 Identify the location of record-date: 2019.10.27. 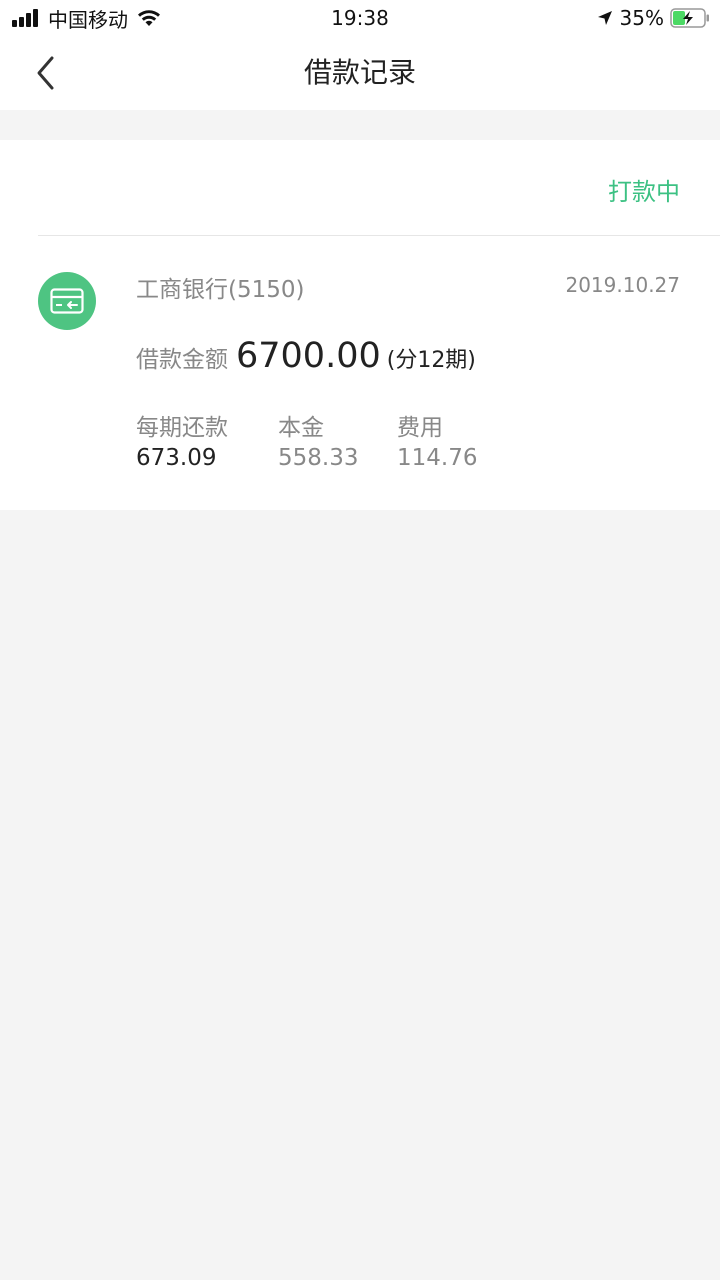
(622, 285).